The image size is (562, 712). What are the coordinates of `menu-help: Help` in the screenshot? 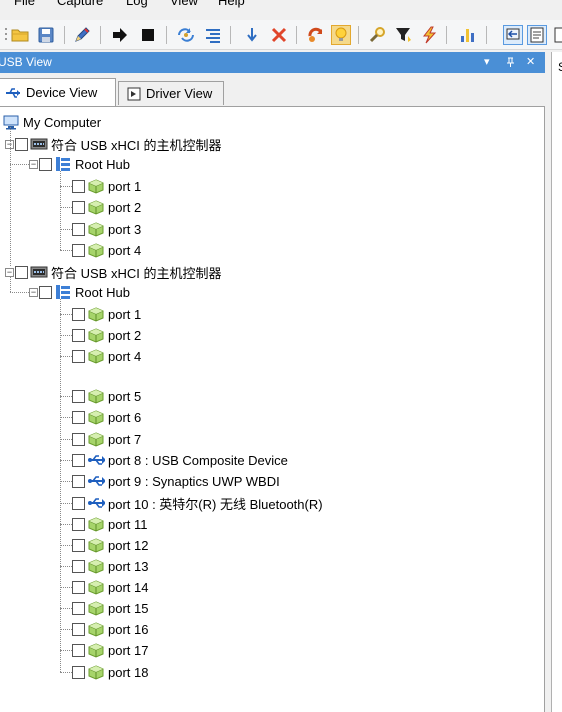 It's located at (231, 4).